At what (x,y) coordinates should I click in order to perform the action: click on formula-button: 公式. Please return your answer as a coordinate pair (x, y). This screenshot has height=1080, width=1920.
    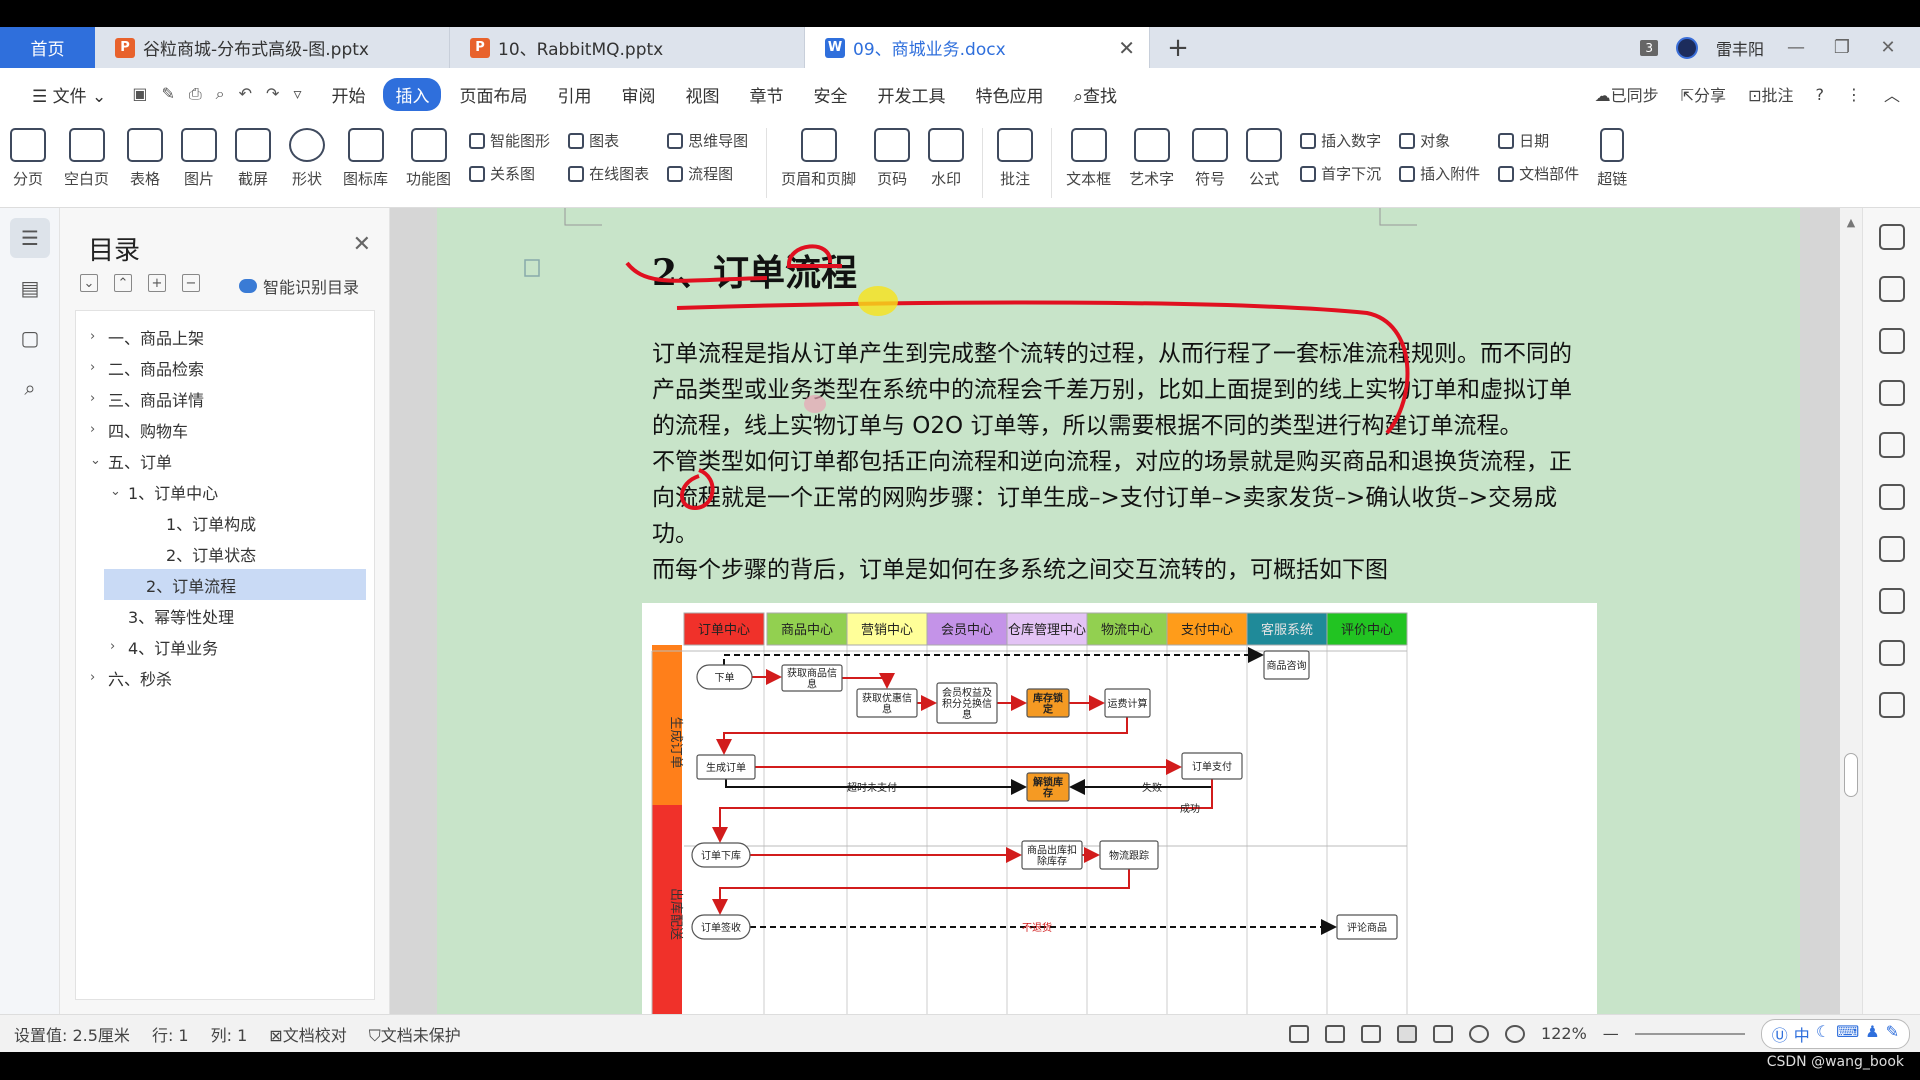
    Looking at the image, I should click on (1264, 154).